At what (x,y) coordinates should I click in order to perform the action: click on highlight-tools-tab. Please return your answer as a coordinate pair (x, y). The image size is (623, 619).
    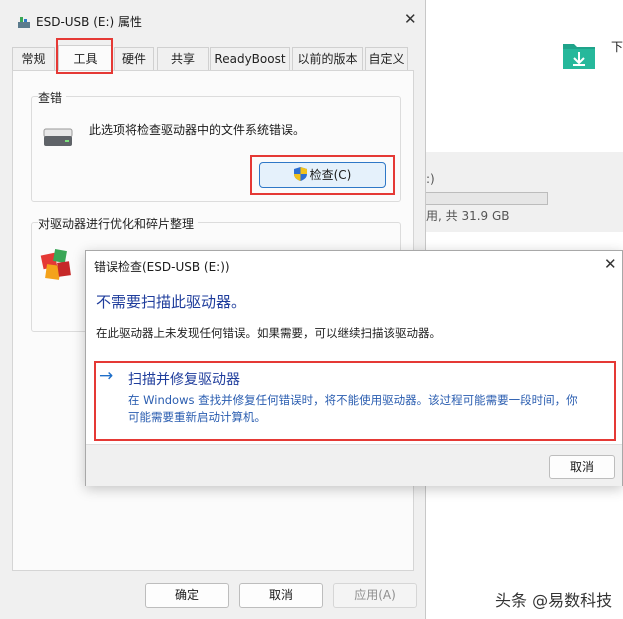
    Looking at the image, I should click on (84, 56).